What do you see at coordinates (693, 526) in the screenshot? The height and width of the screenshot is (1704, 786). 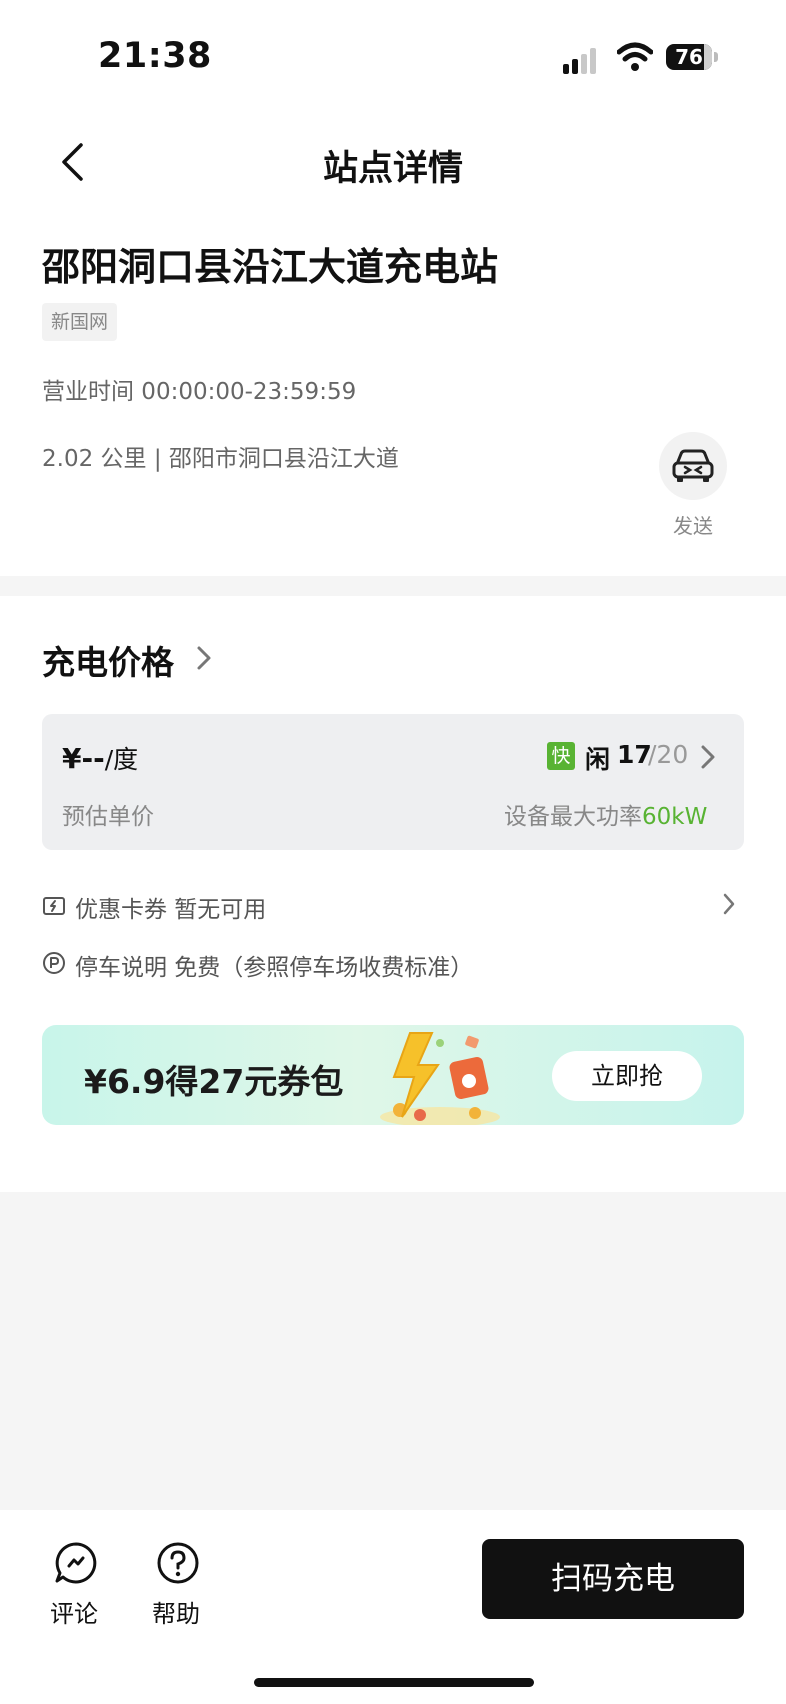 I see `send-label: 发送` at bounding box center [693, 526].